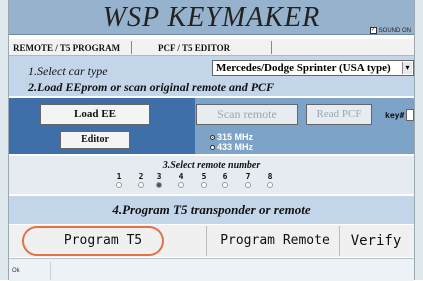 The height and width of the screenshot is (281, 423). I want to click on radio-433-icon, so click(212, 147).